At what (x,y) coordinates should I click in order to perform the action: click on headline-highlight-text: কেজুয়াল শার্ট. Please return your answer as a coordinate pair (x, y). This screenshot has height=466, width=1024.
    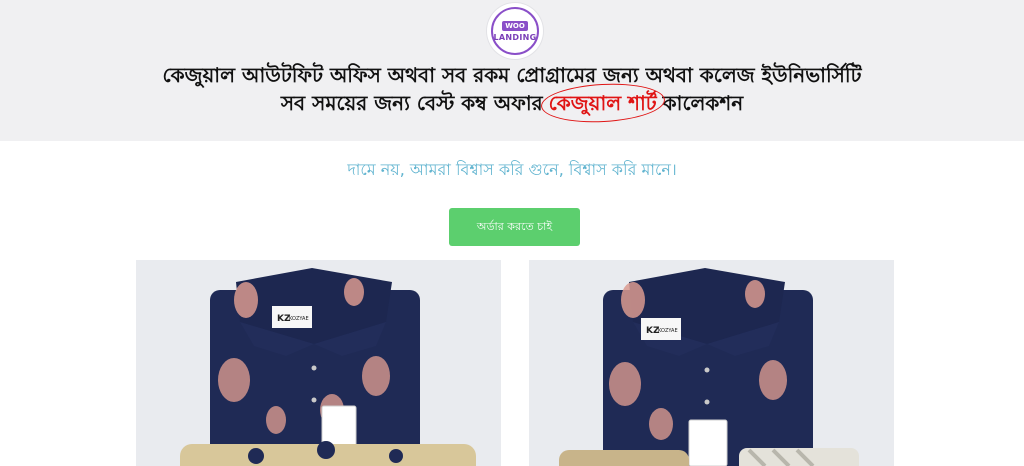
    Looking at the image, I should click on (602, 103).